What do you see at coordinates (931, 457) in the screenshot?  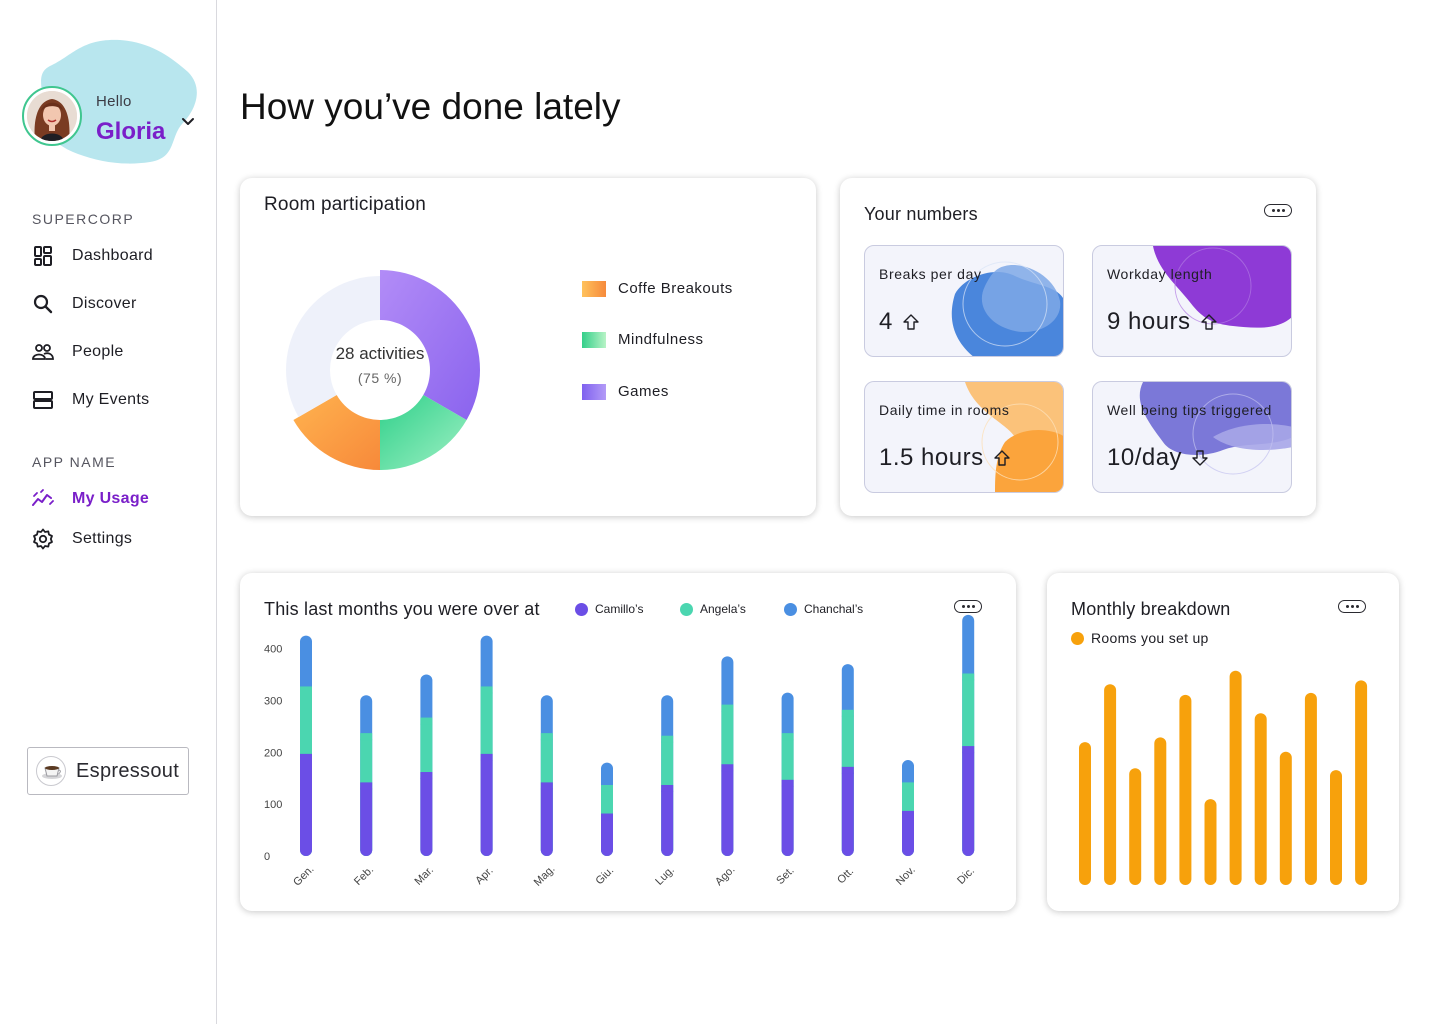 I see `tile-value-text: 1.5 hours` at bounding box center [931, 457].